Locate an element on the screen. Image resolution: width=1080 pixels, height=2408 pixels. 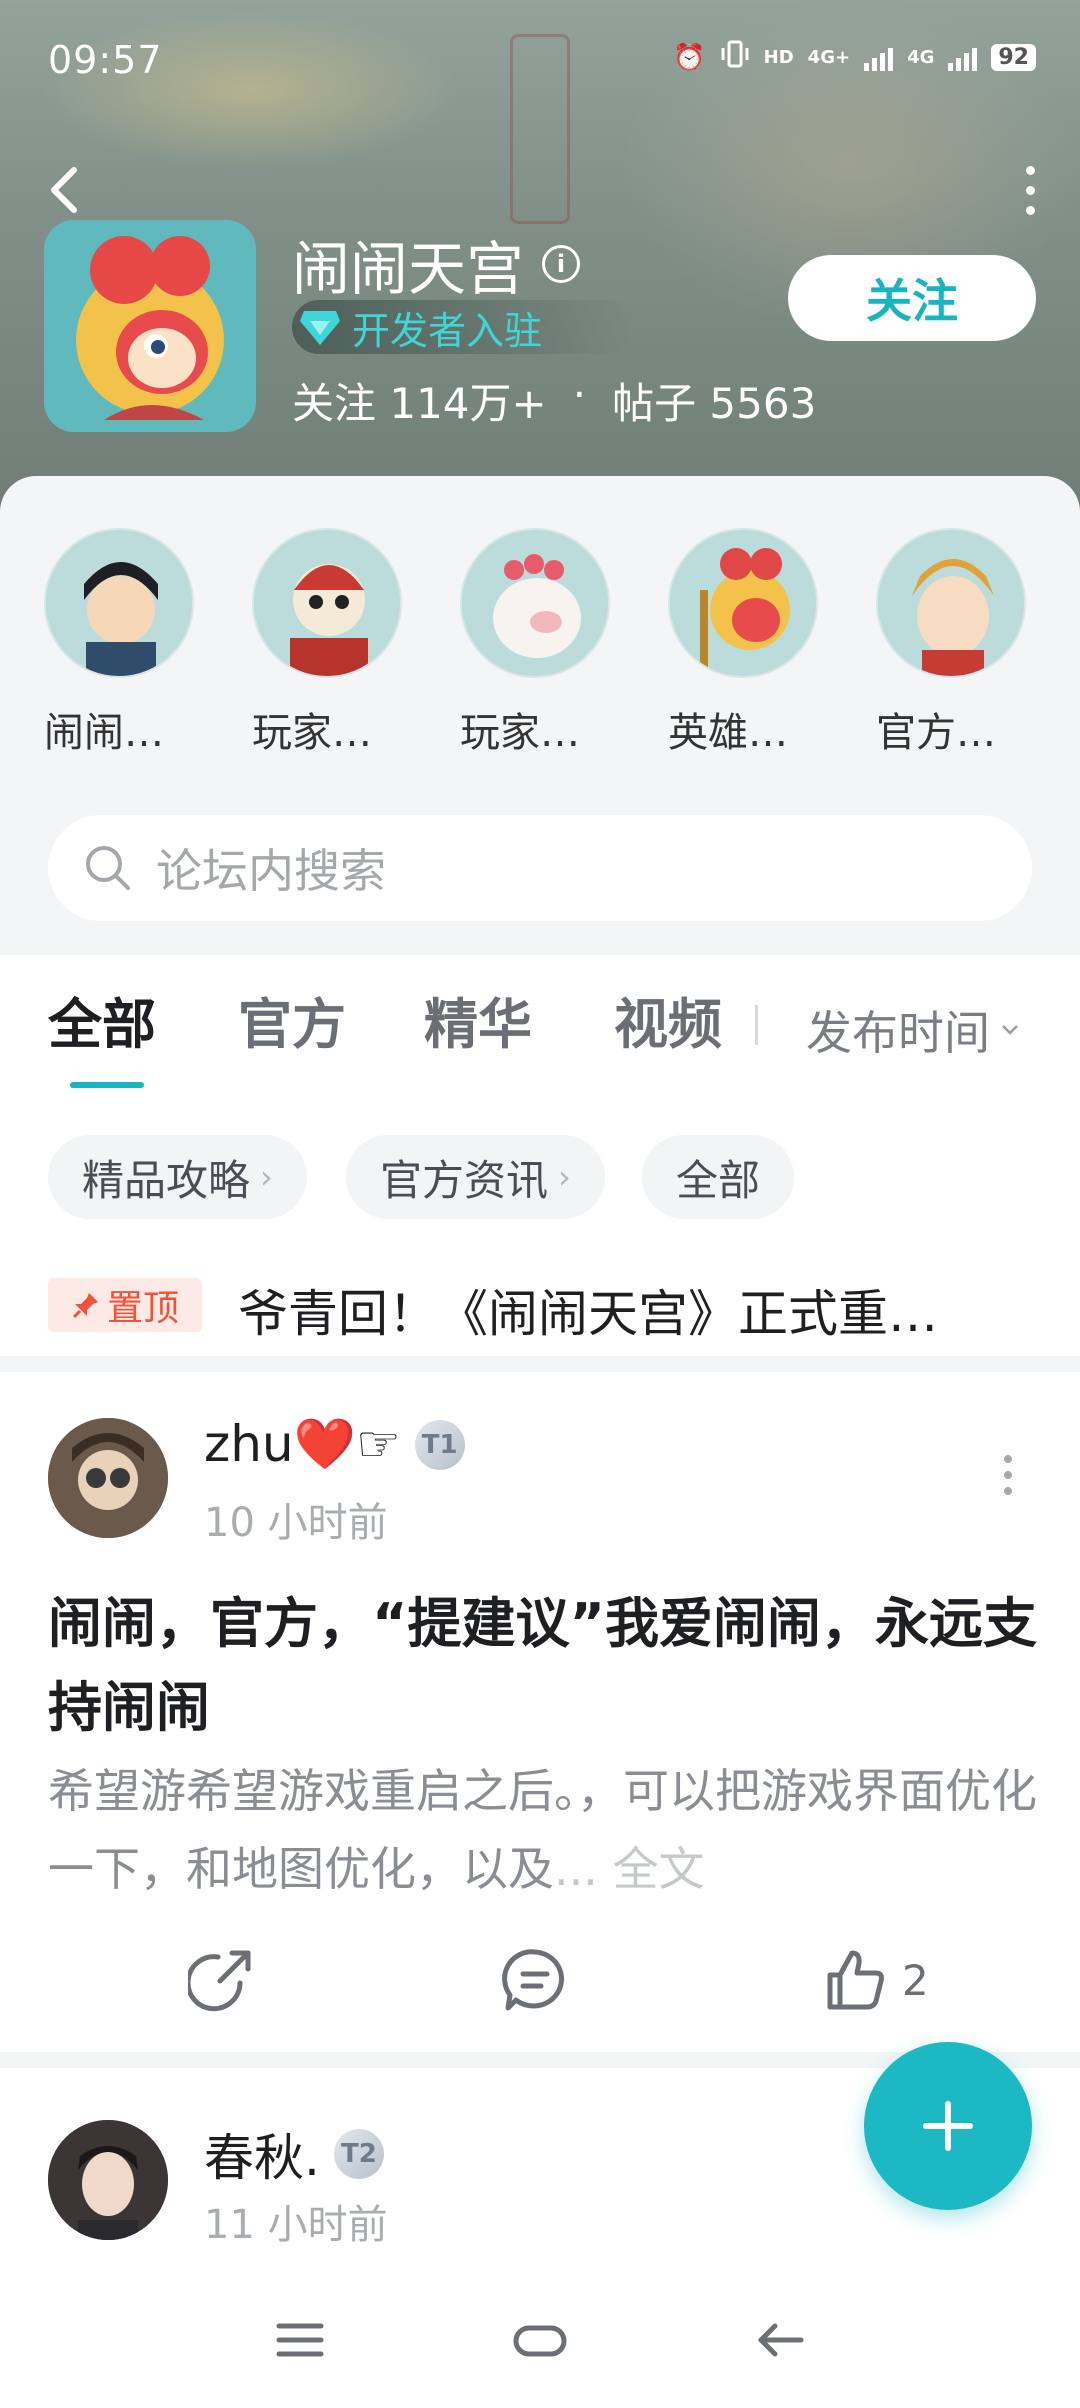
thumbs-up-icon is located at coordinates (855, 1980).